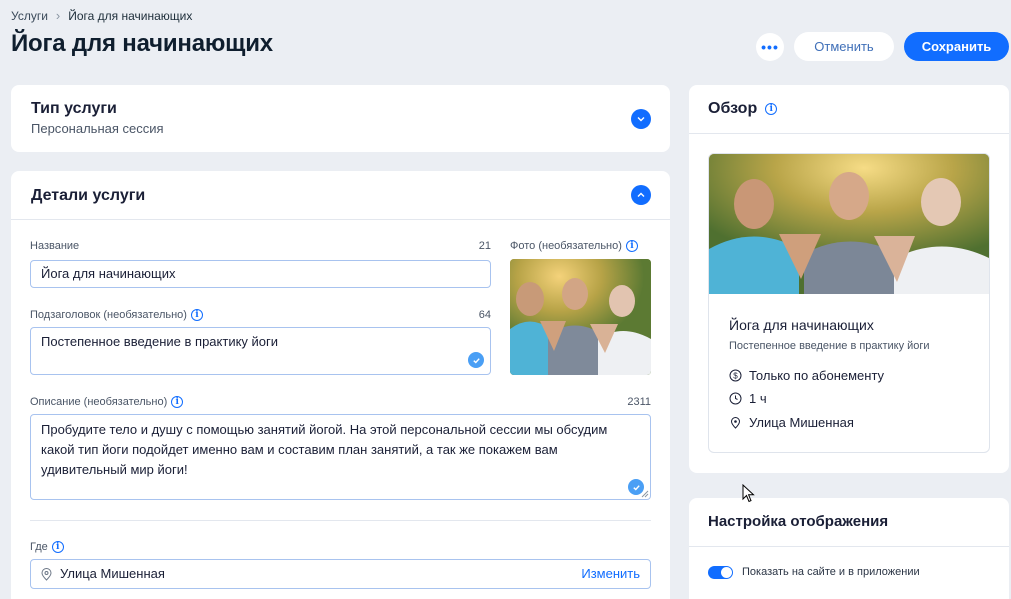 The height and width of the screenshot is (599, 1011). I want to click on preview-photo, so click(849, 224).